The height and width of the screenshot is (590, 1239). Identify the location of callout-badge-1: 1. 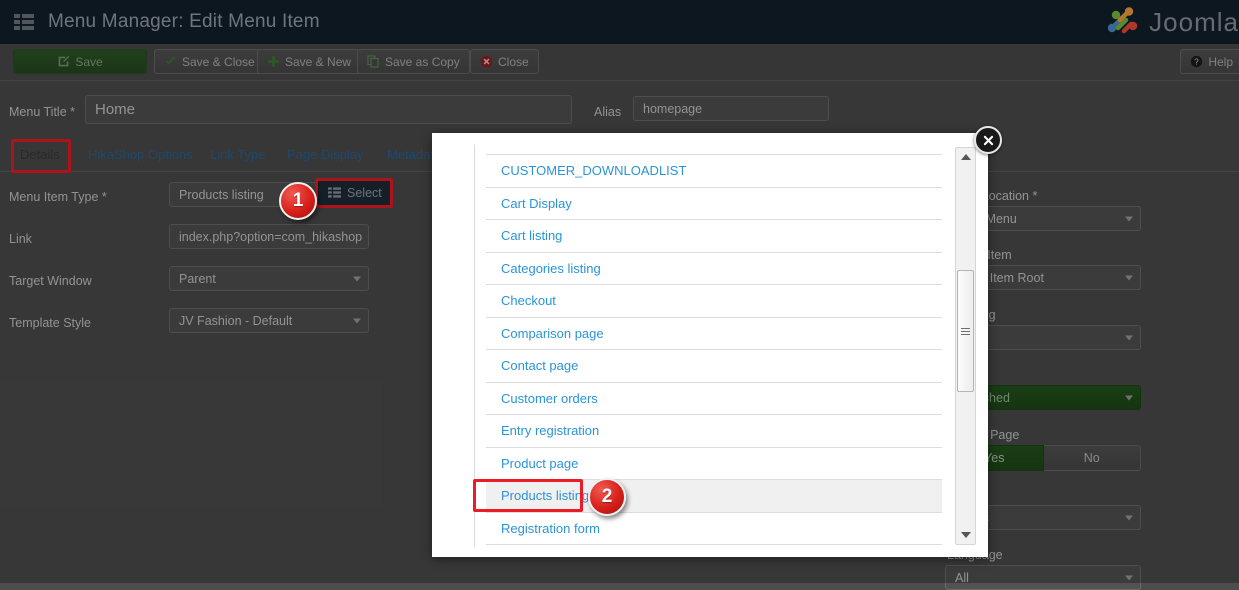
(298, 201).